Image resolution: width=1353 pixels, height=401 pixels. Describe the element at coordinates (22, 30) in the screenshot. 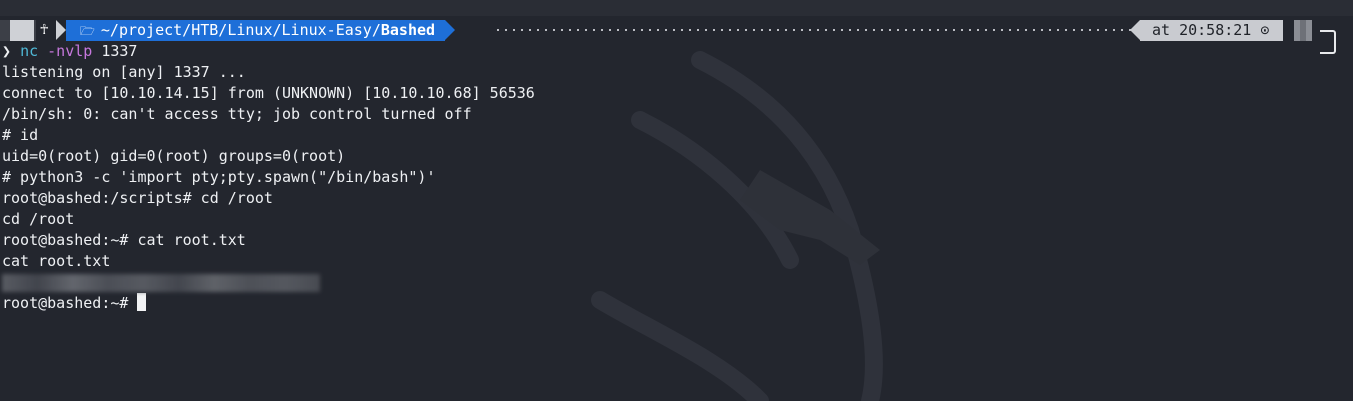

I see `os-segment-fill` at that location.